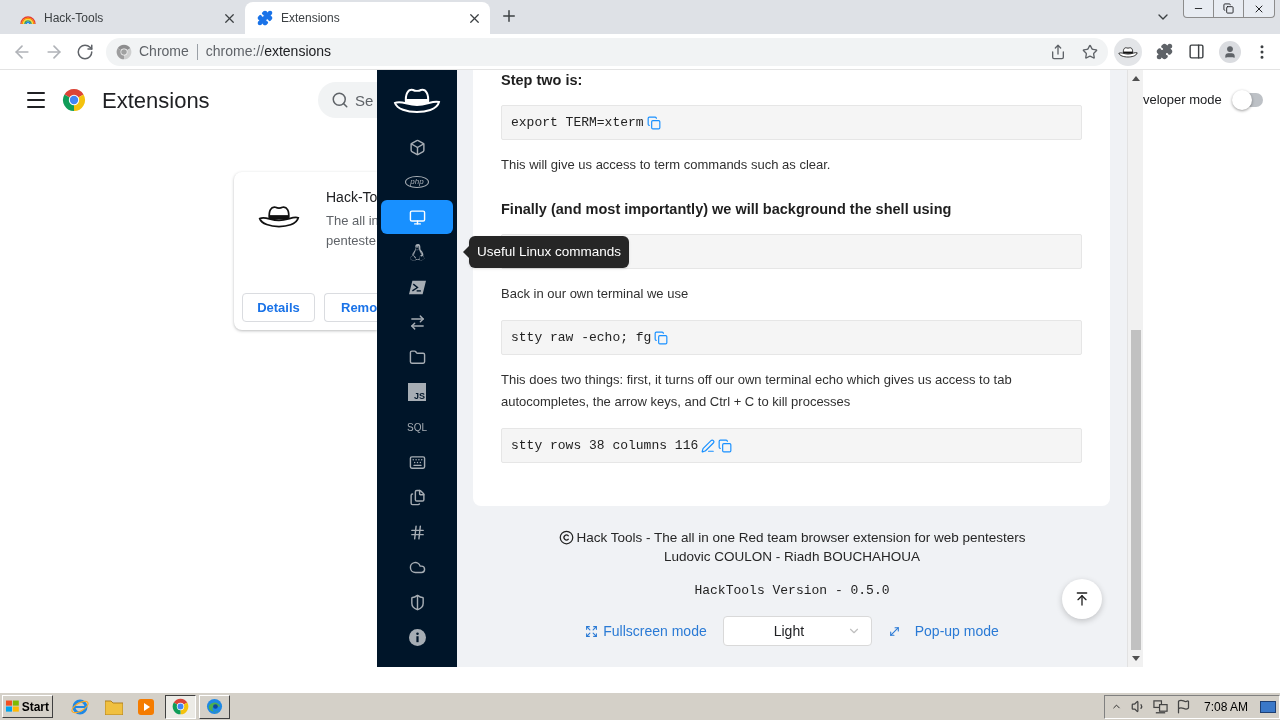 The image size is (1280, 720). Describe the element at coordinates (351, 197) in the screenshot. I see `extension-name: Hack-To` at that location.